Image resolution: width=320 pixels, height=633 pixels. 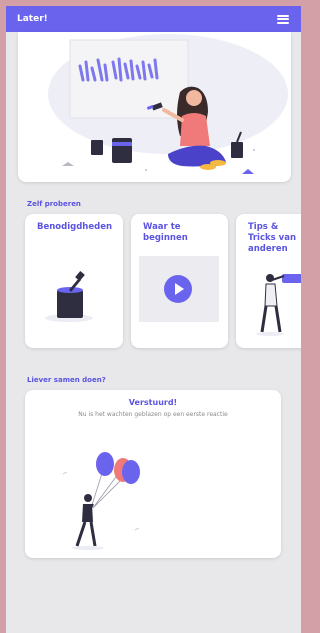 What do you see at coordinates (32, 19) in the screenshot?
I see `app-title: Later!` at bounding box center [32, 19].